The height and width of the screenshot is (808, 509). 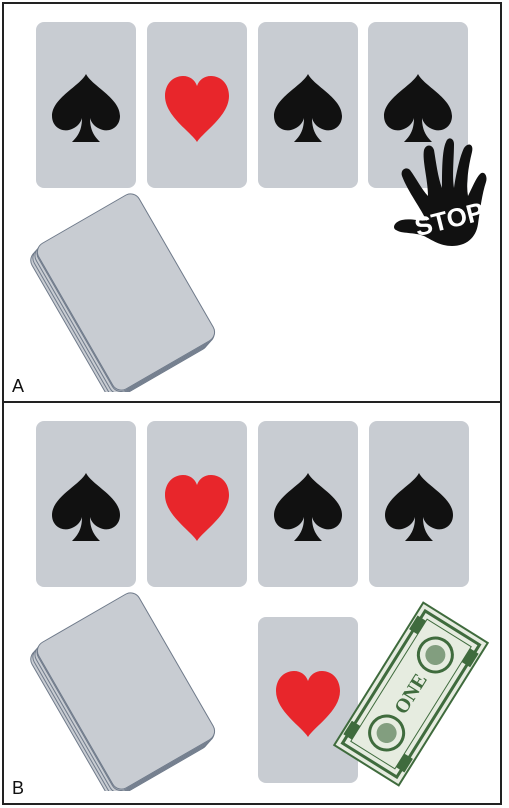 I want to click on panel-label-b: B, so click(x=18, y=788).